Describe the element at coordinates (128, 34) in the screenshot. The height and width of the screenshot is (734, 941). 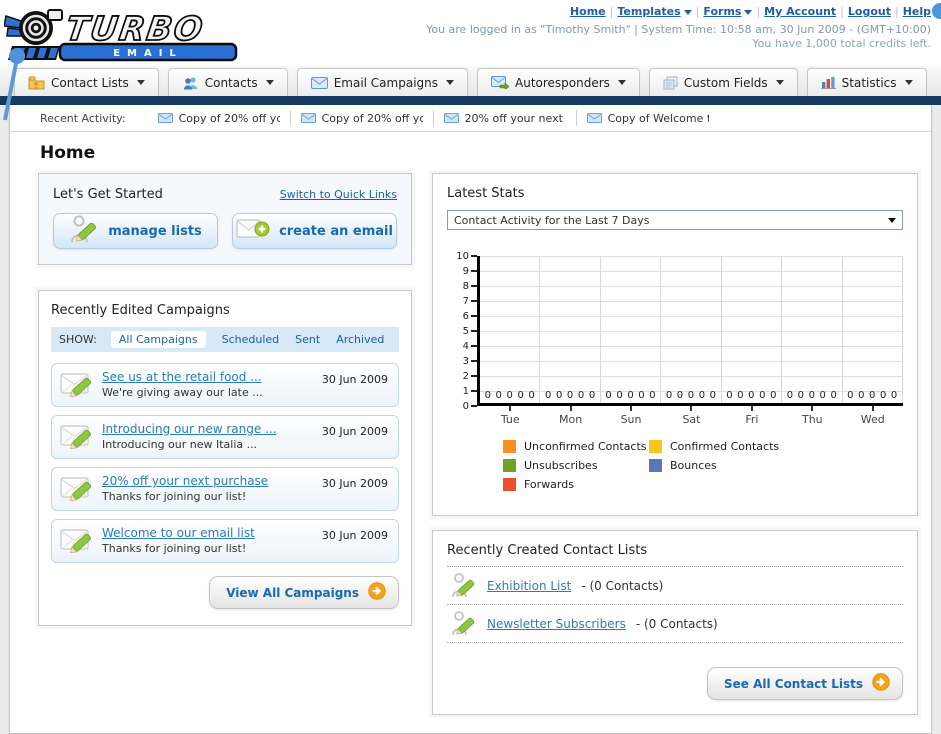
I see `app-logo: TURBO EMAIL` at that location.